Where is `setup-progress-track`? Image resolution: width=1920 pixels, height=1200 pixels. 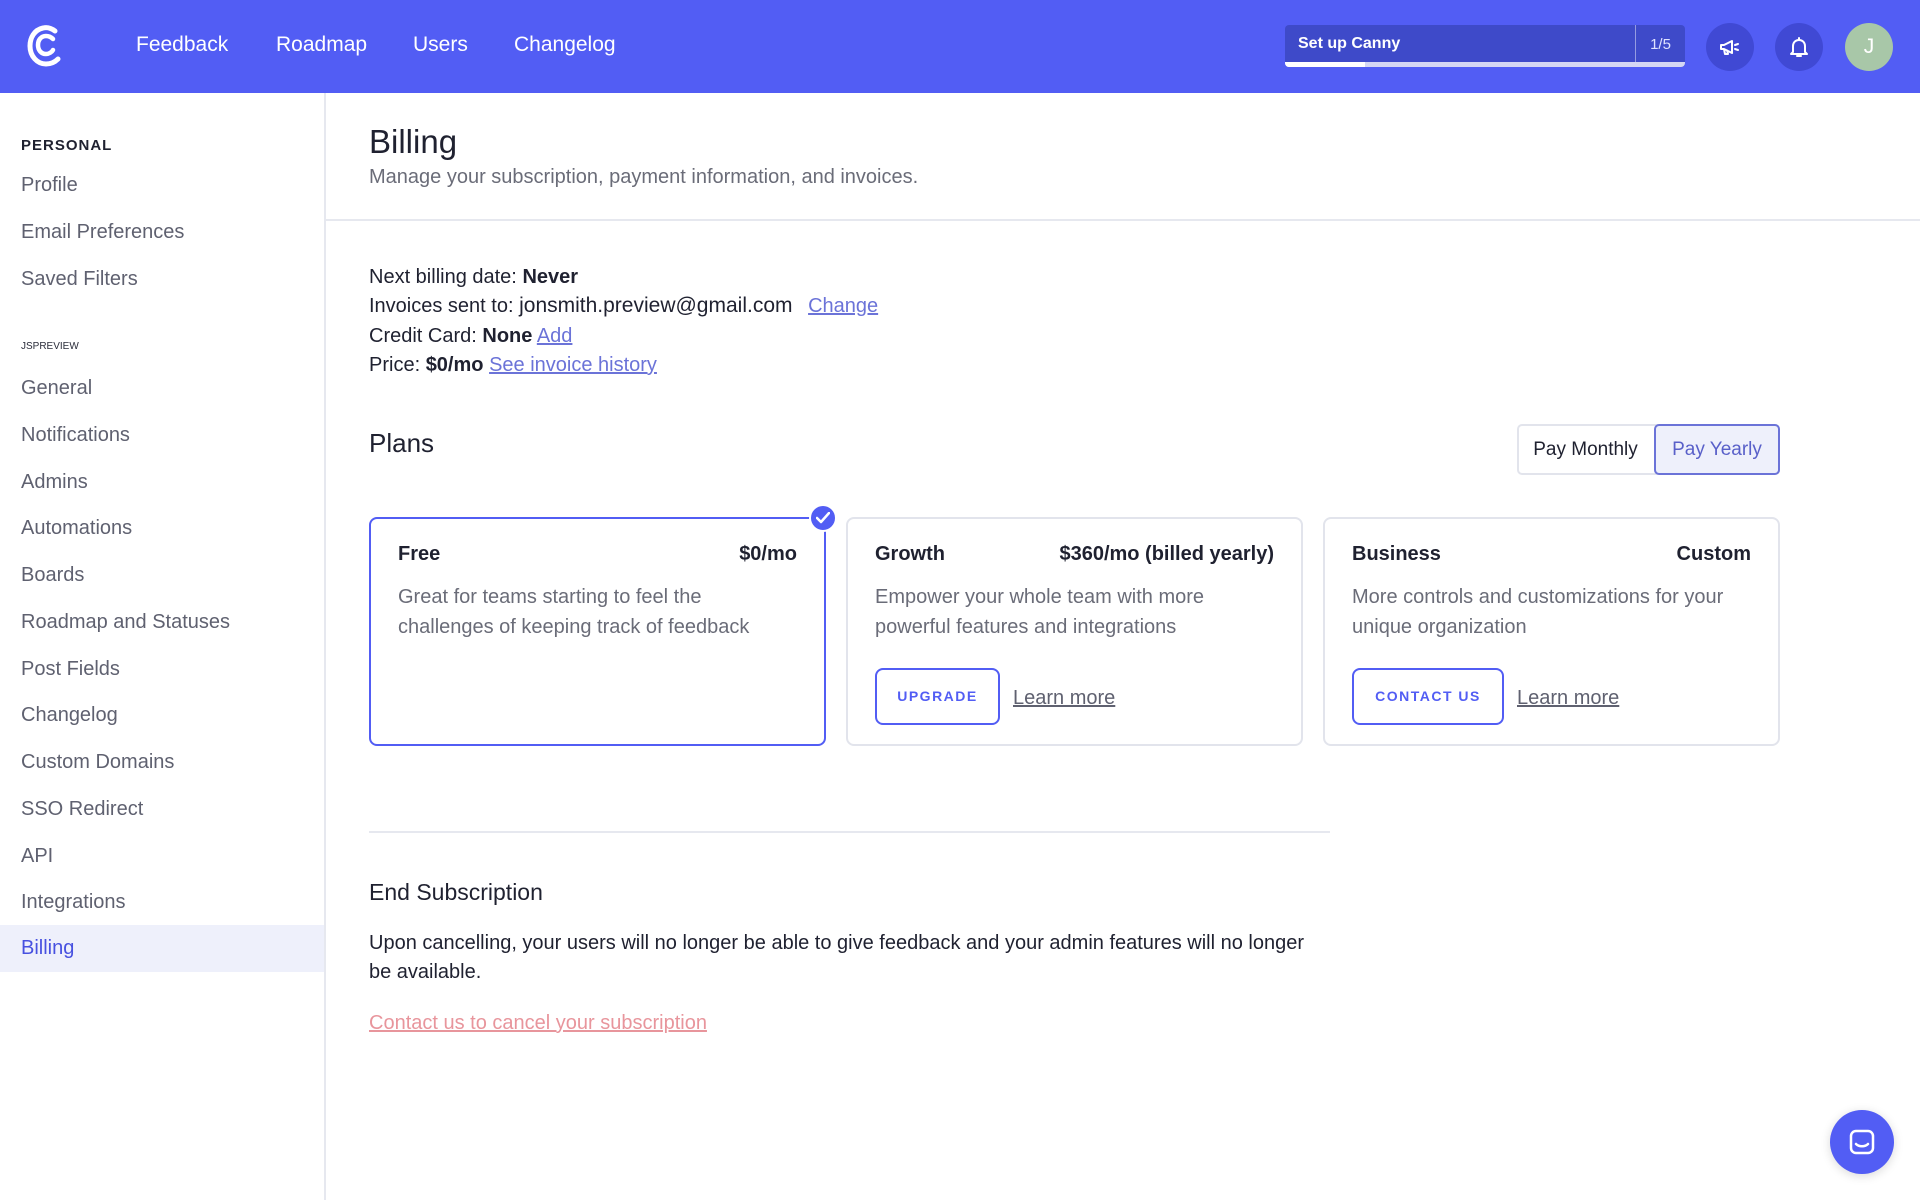
setup-progress-track is located at coordinates (1485, 64).